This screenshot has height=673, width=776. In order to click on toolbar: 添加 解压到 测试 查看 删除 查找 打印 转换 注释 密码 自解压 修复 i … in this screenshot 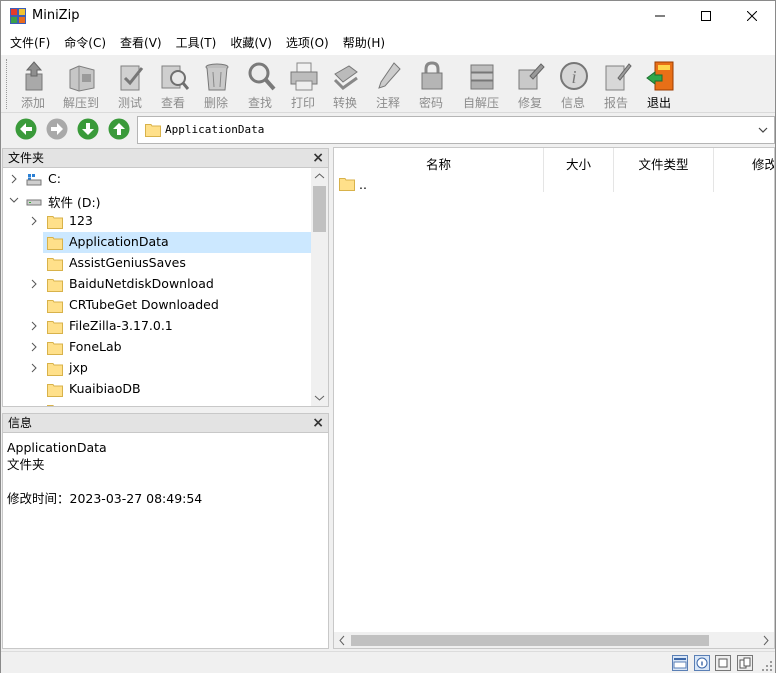, I will do `click(388, 84)`.